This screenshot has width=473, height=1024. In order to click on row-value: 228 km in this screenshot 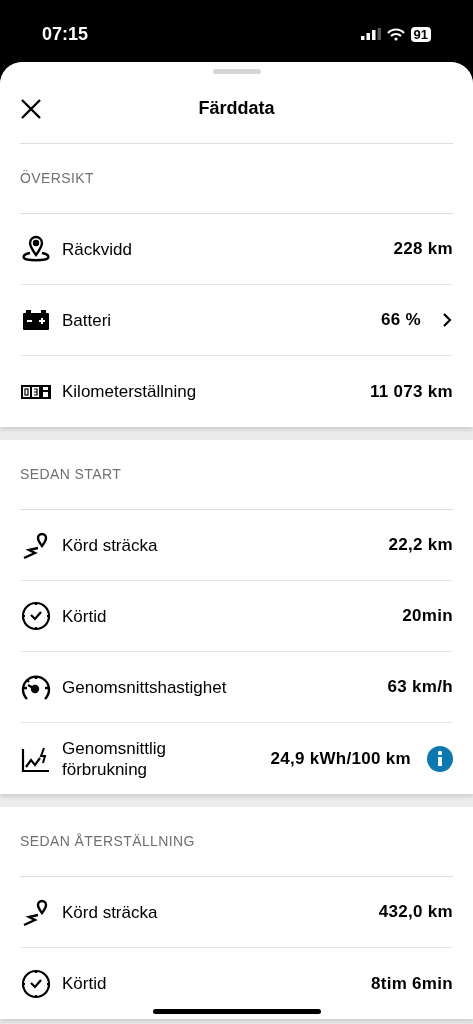, I will do `click(423, 249)`.